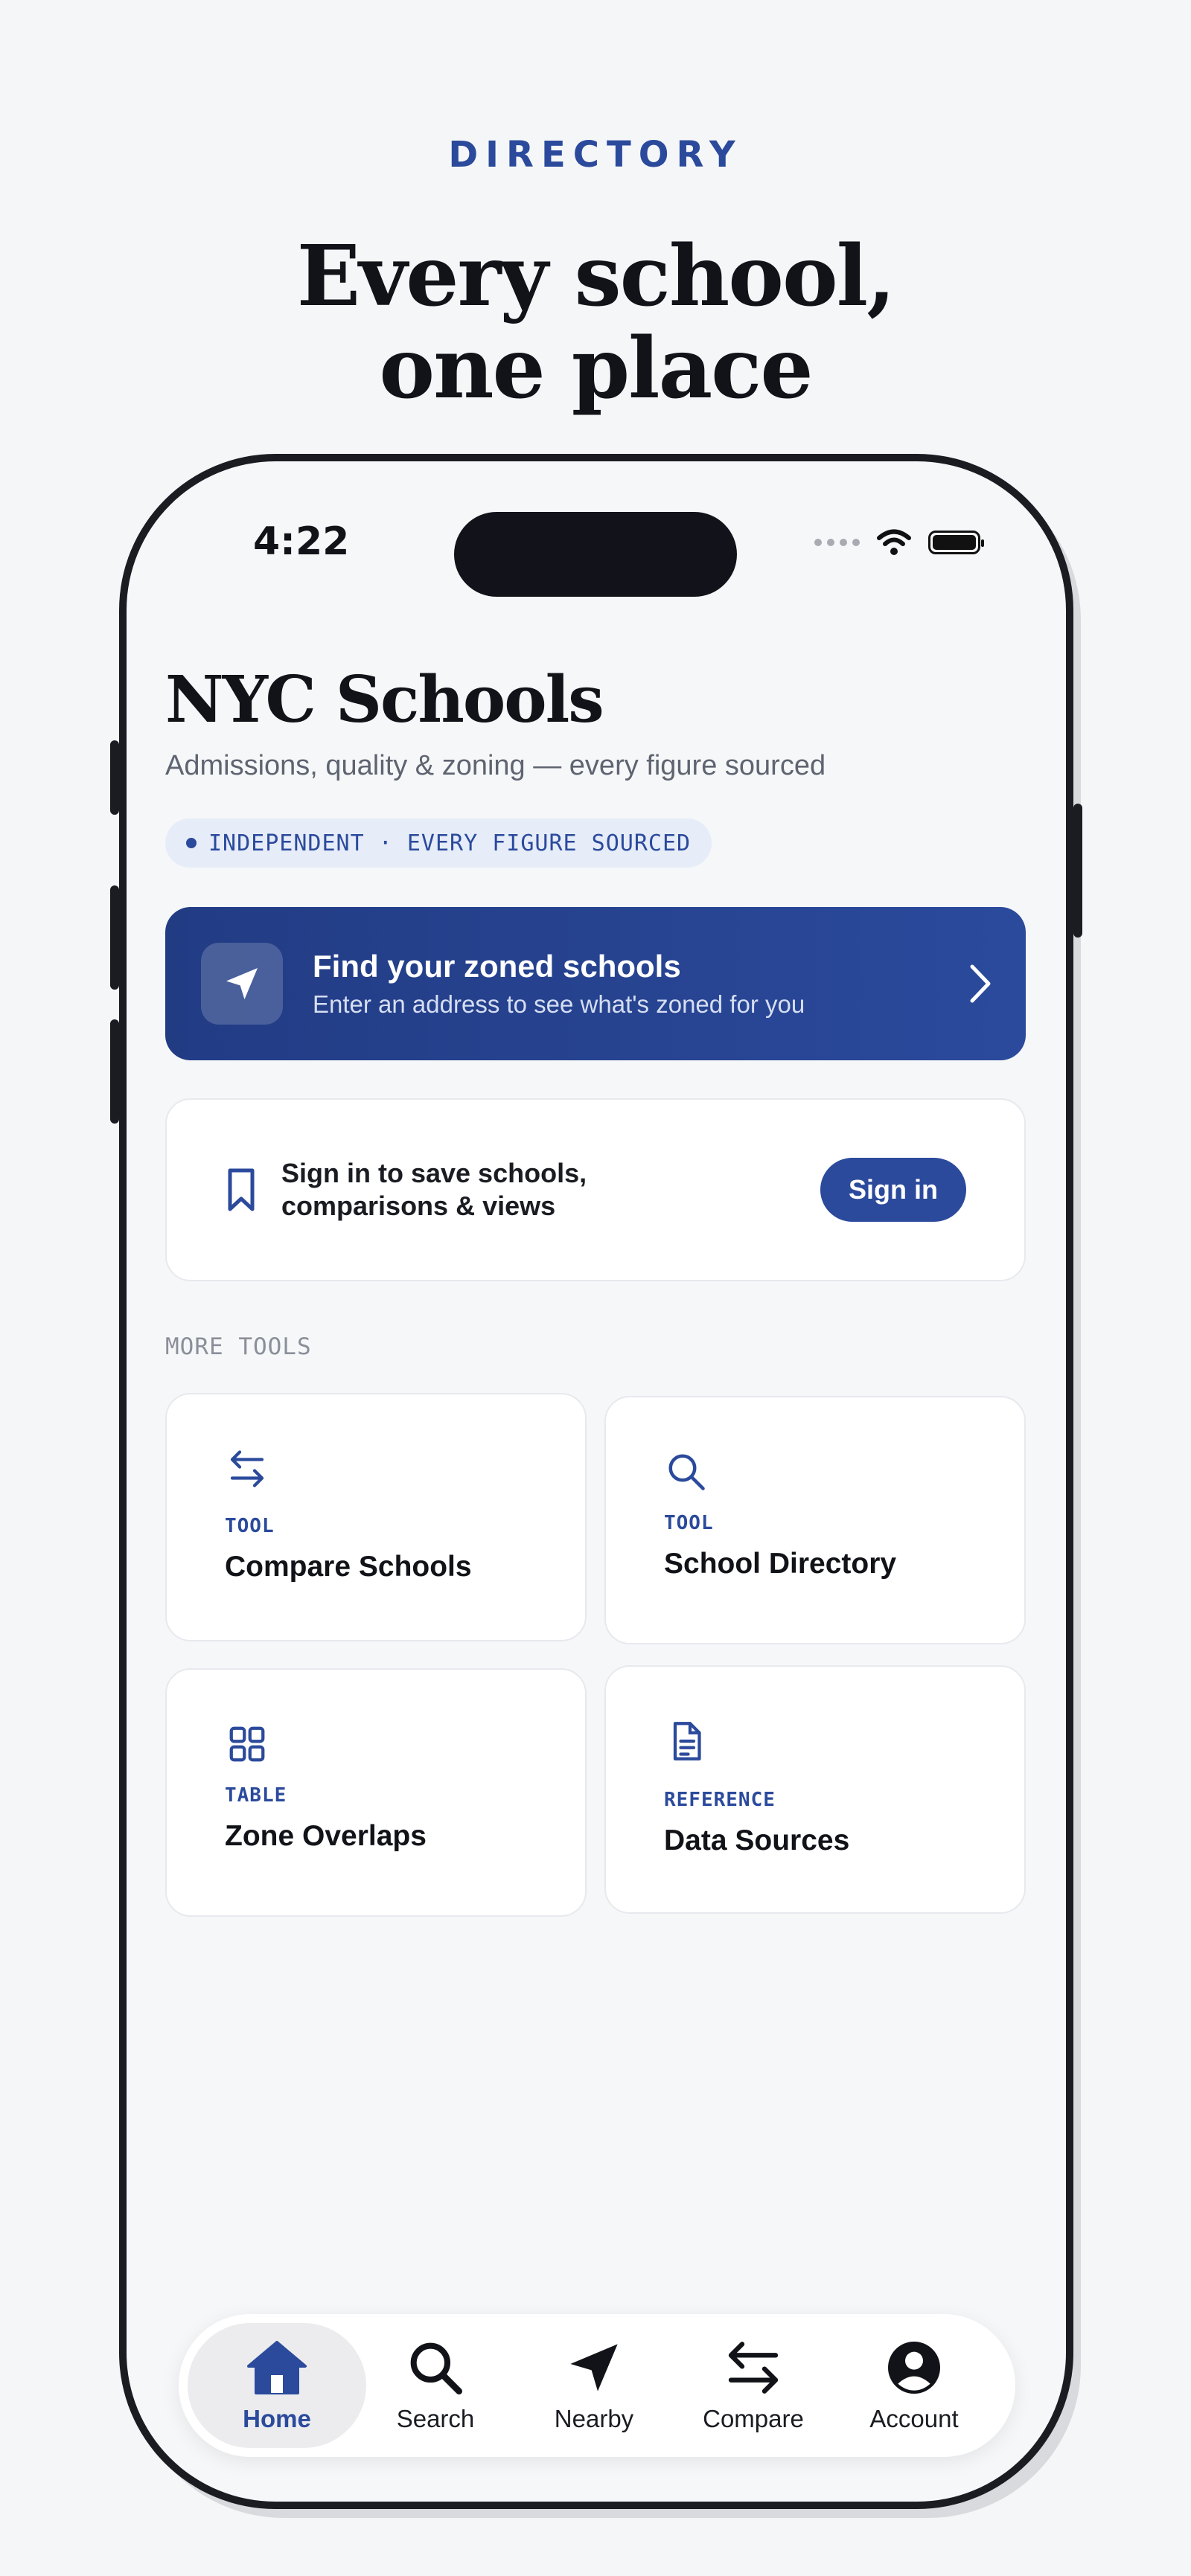 The height and width of the screenshot is (2576, 1191). I want to click on tool-name: Data Sources, so click(757, 1840).